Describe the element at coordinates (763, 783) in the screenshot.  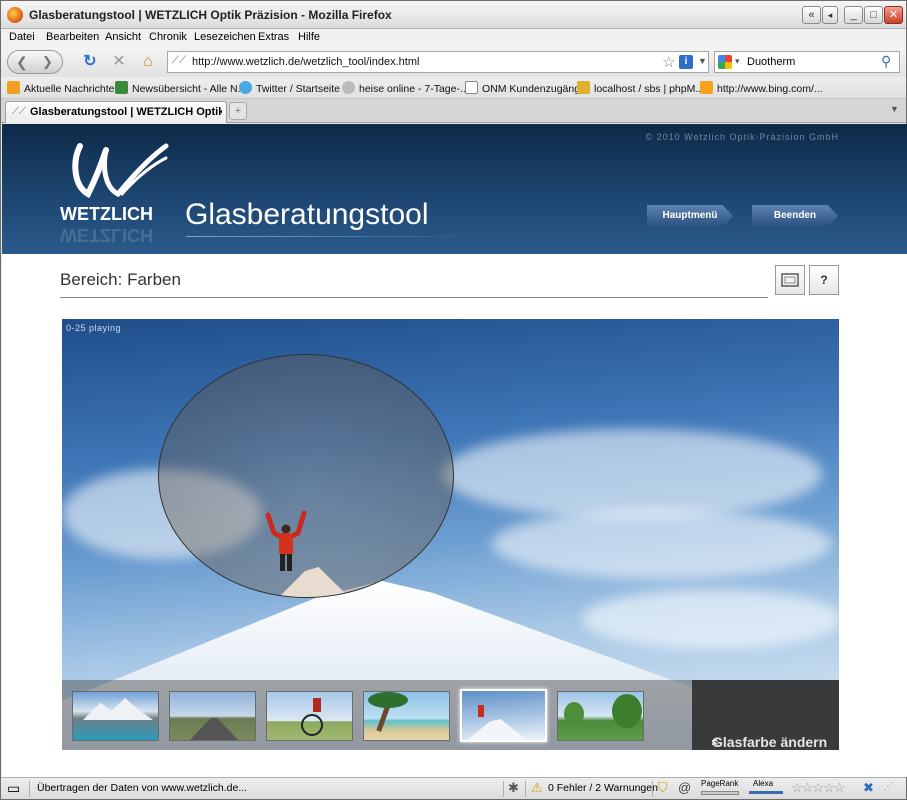
I see `alexa-label: Alexa` at that location.